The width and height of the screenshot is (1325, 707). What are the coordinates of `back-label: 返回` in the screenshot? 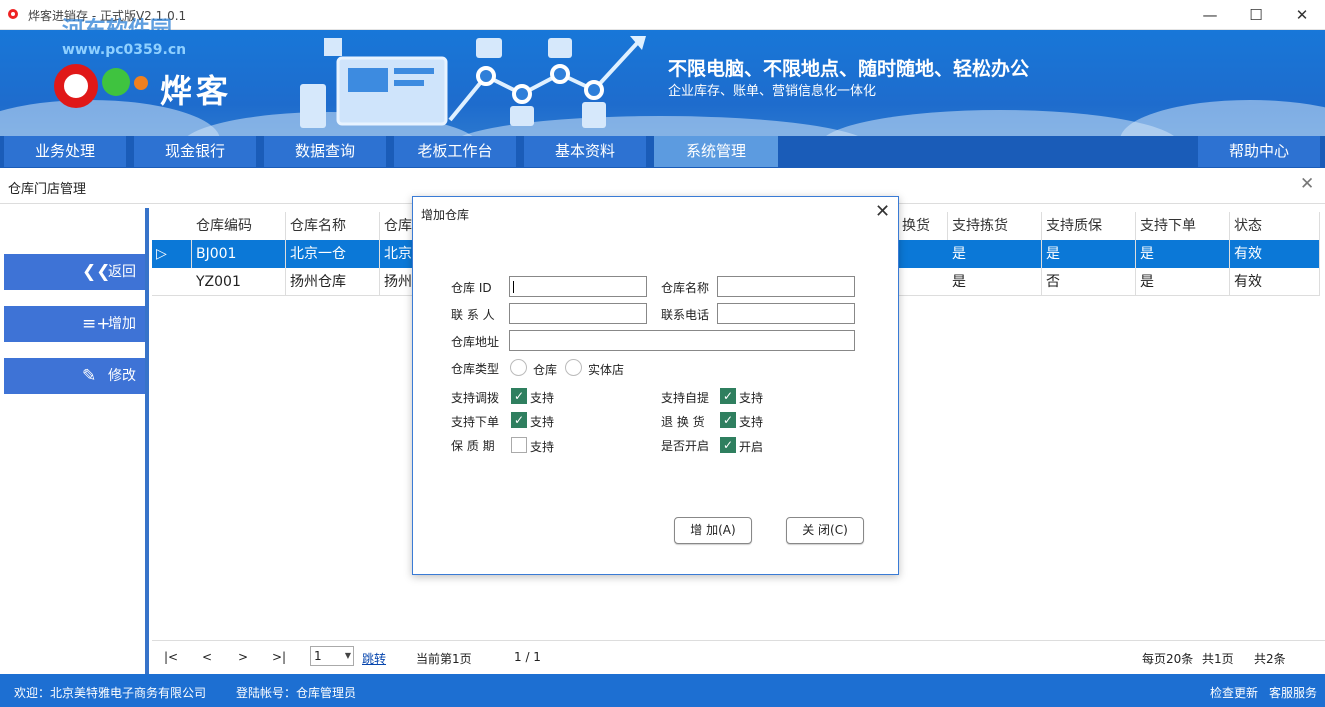 It's located at (122, 272).